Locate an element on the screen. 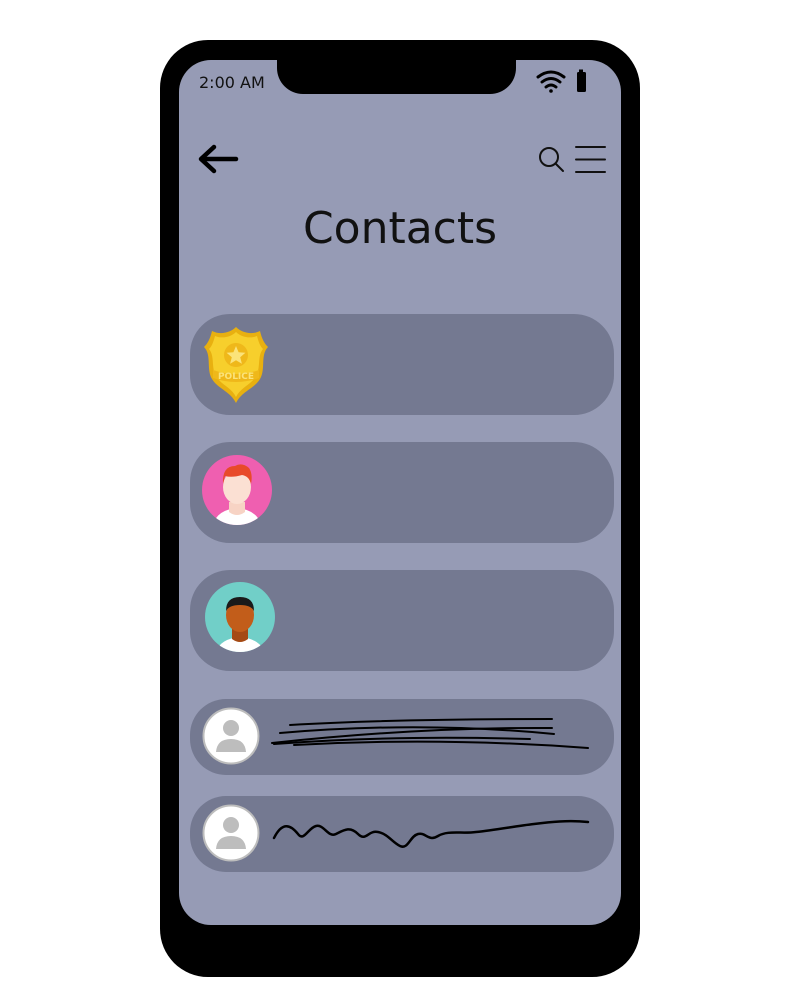  avatar-red-hair-pink-bg is located at coordinates (237, 494).